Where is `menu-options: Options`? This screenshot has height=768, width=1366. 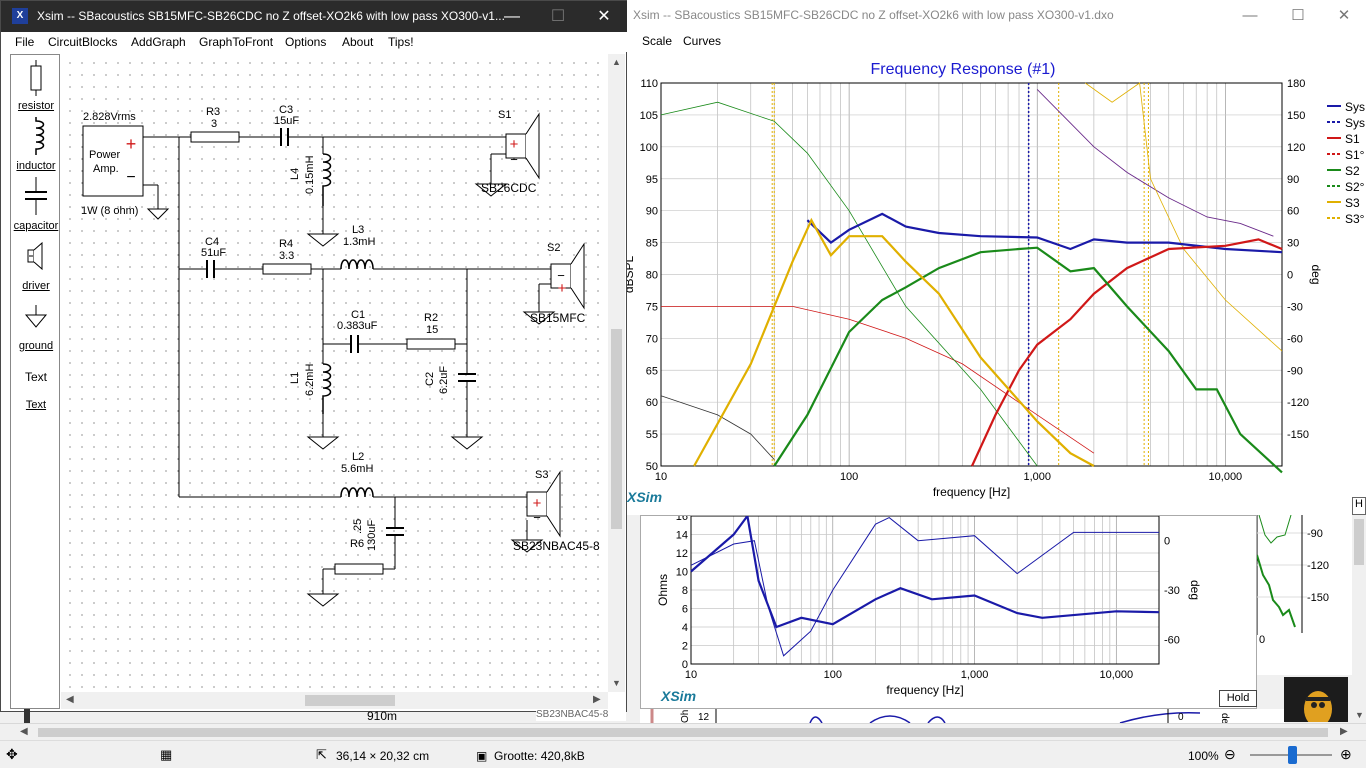
menu-options: Options is located at coordinates (305, 42).